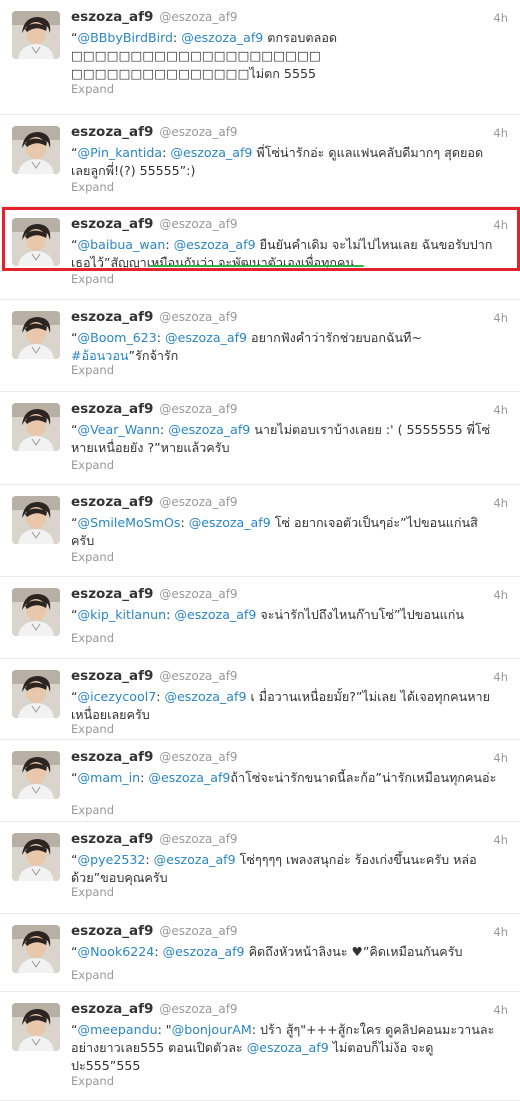  Describe the element at coordinates (212, 1029) in the screenshot. I see `mention-link: @bonjourAM` at that location.